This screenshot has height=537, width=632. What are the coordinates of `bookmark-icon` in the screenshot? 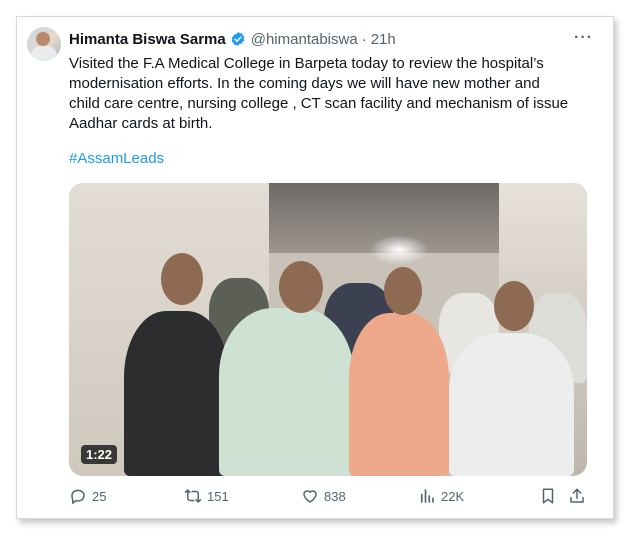 It's located at (548, 496).